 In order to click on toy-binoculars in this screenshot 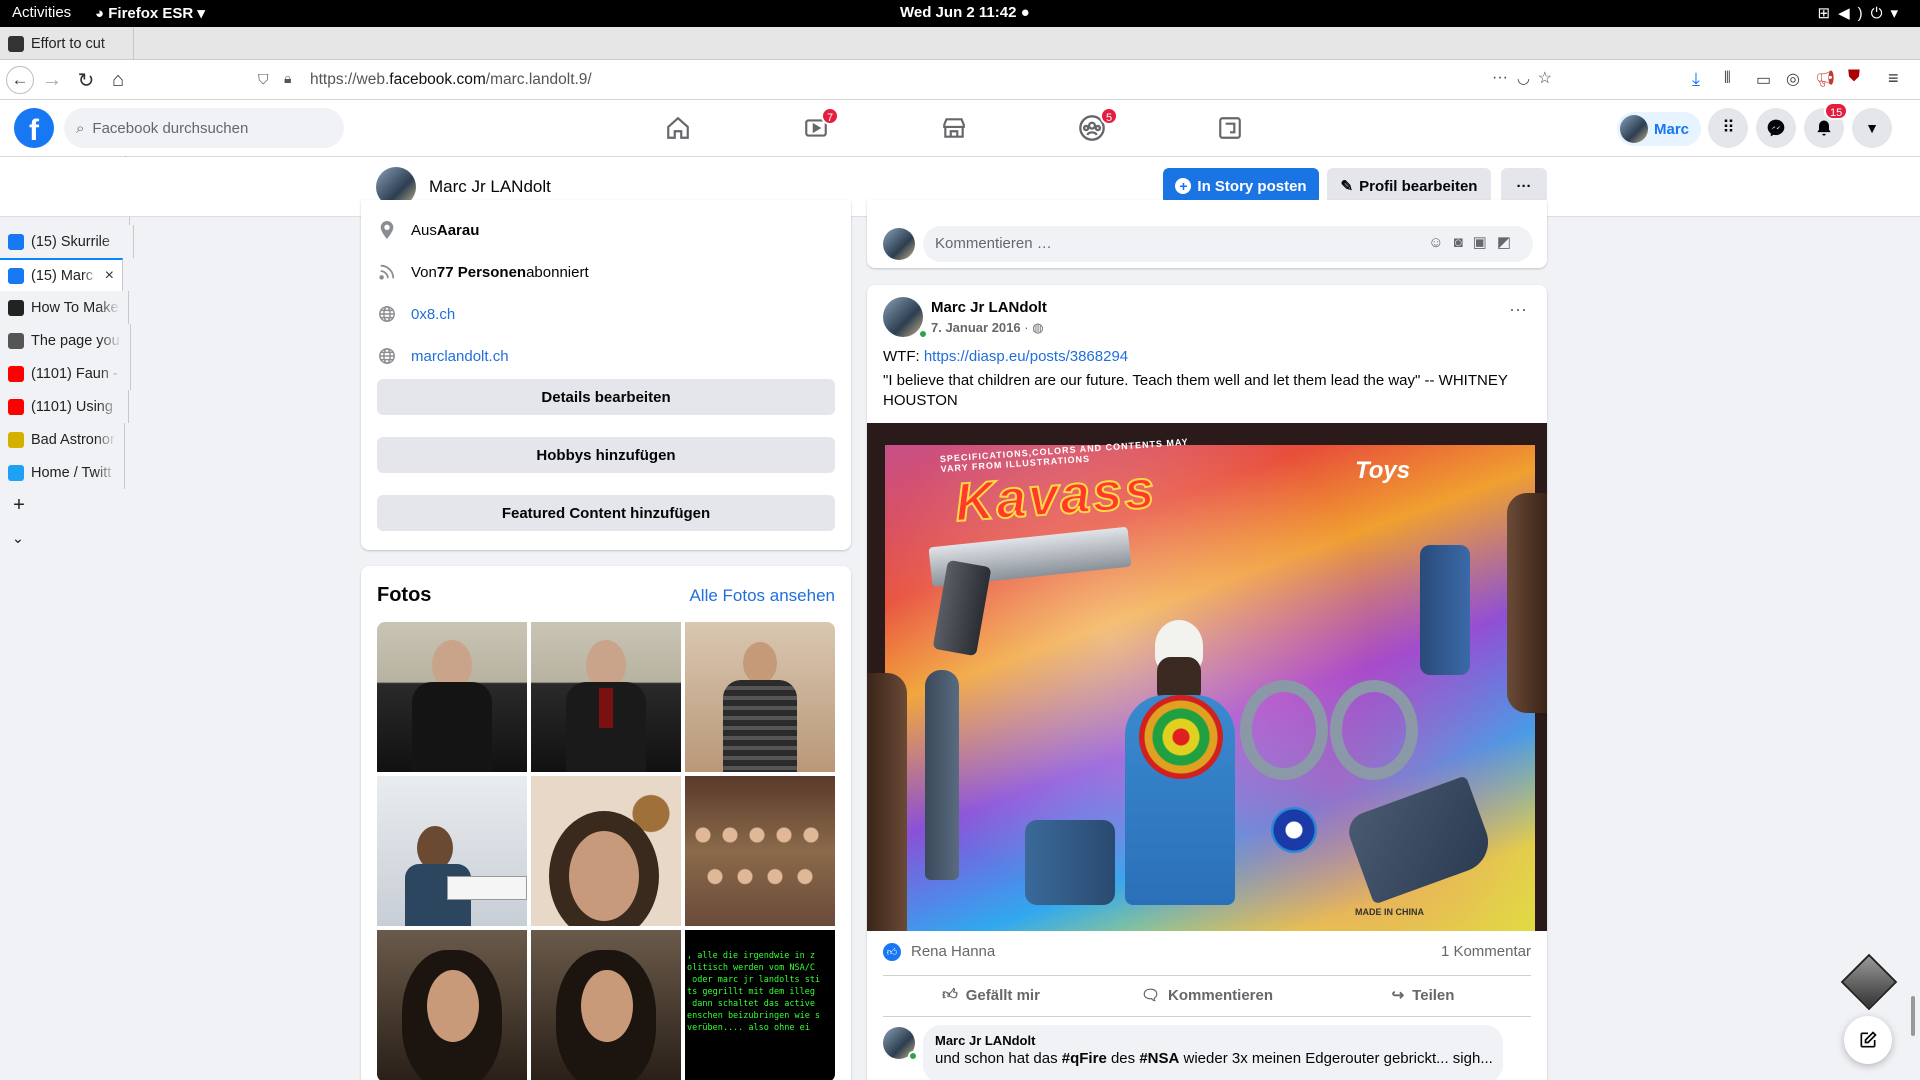, I will do `click(1070, 862)`.